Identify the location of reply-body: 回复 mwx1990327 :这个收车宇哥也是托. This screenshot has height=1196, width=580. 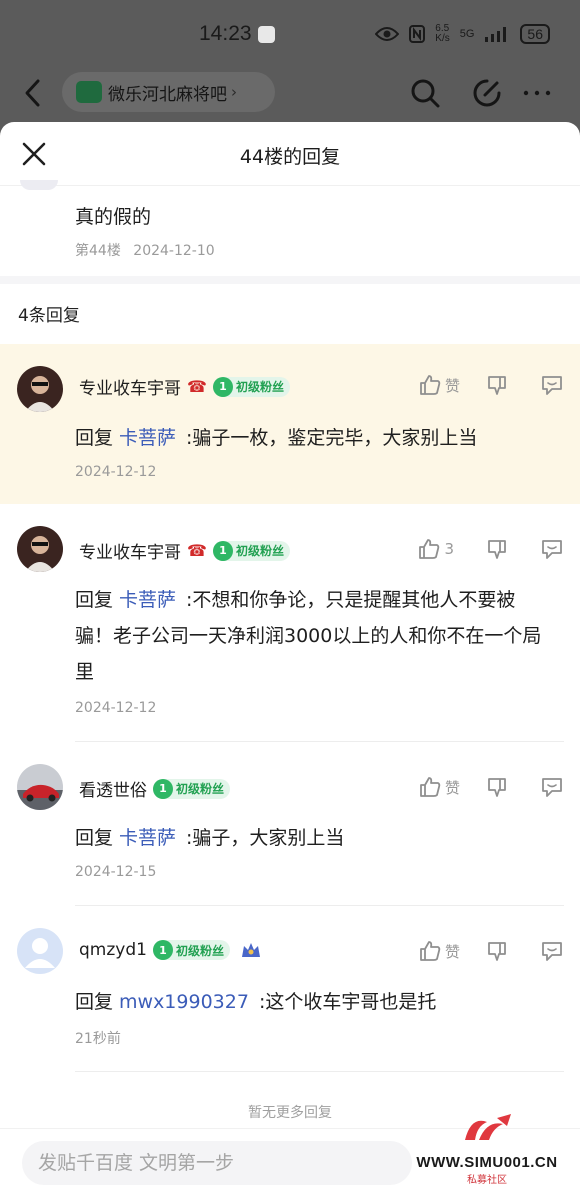
(312, 1002).